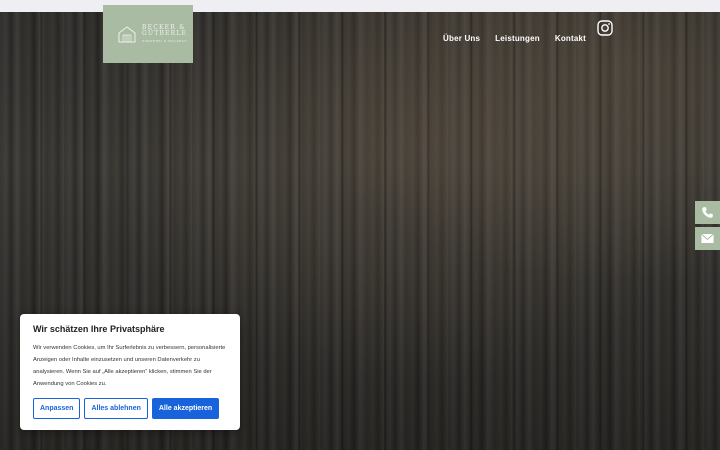  I want to click on cookie-accept-all-button: Alle akzeptieren, so click(185, 408).